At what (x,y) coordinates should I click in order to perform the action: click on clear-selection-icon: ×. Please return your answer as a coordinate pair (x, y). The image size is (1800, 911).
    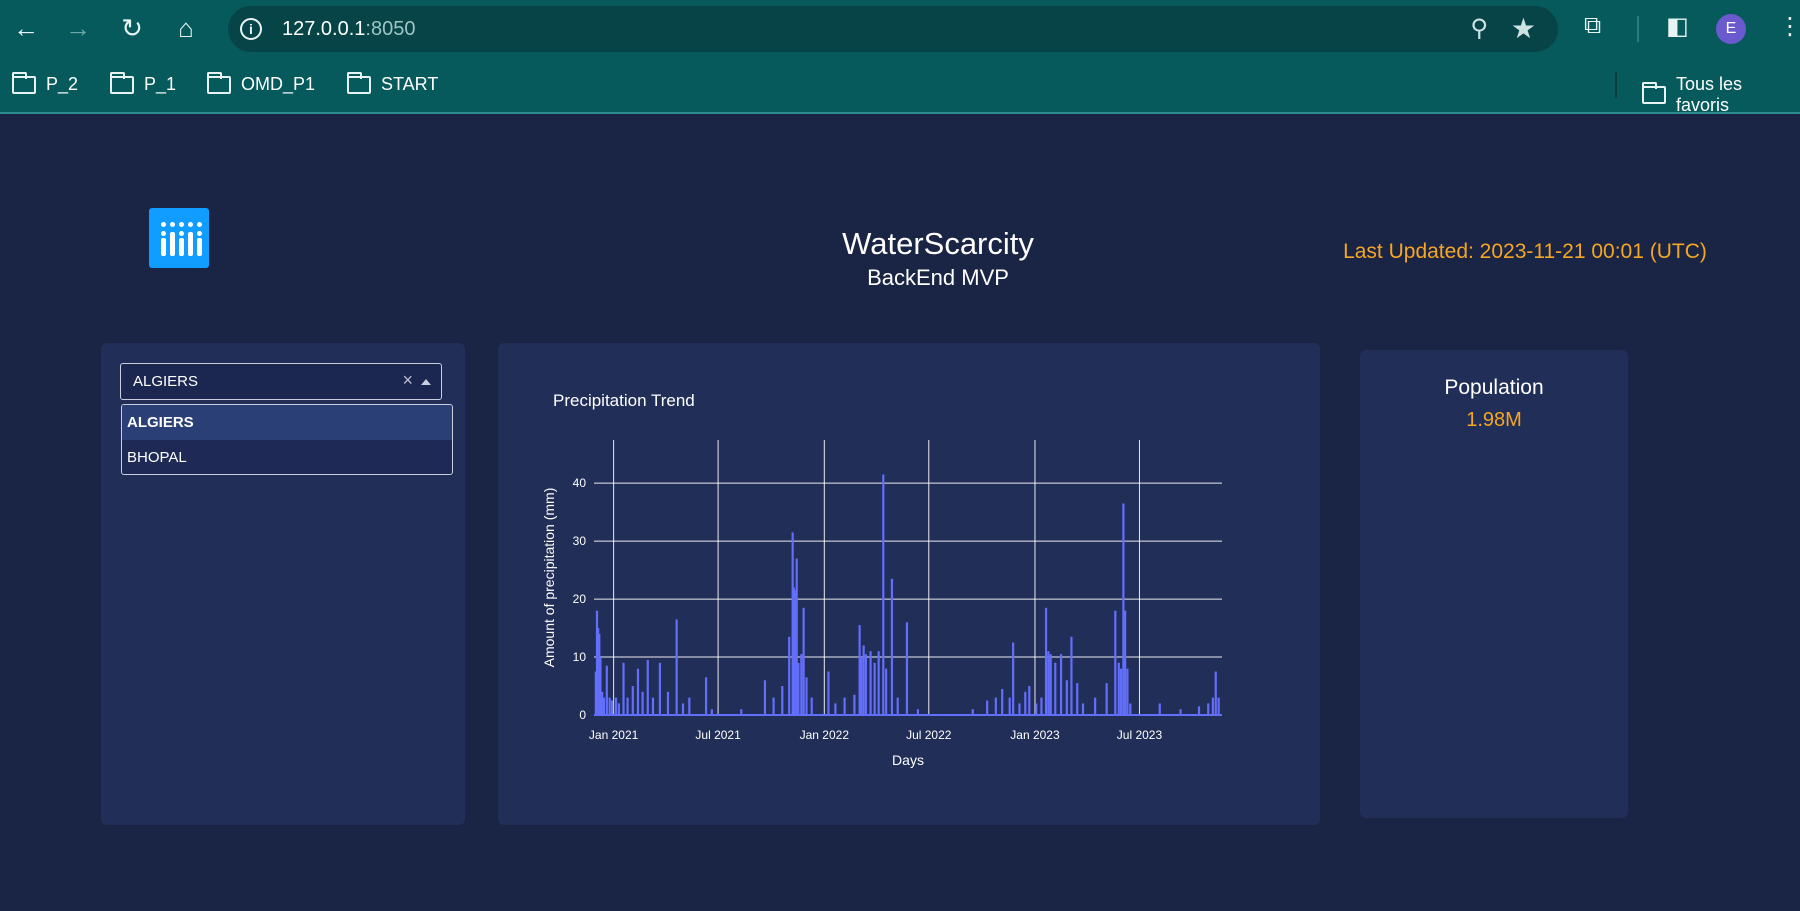
    Looking at the image, I should click on (407, 380).